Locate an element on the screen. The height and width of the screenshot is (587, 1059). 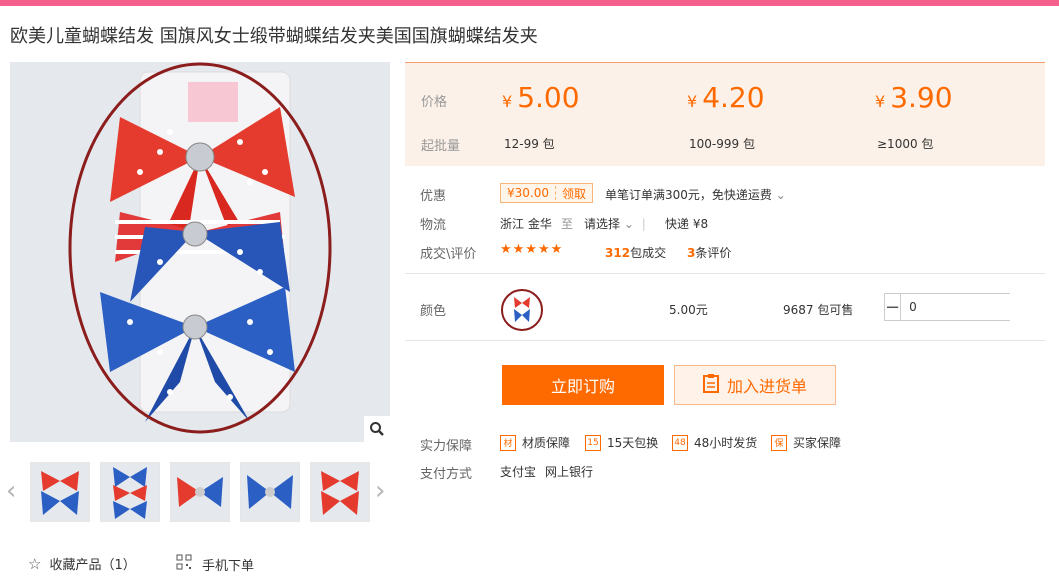
guarantee-material: 材 材质保障 is located at coordinates (535, 442).